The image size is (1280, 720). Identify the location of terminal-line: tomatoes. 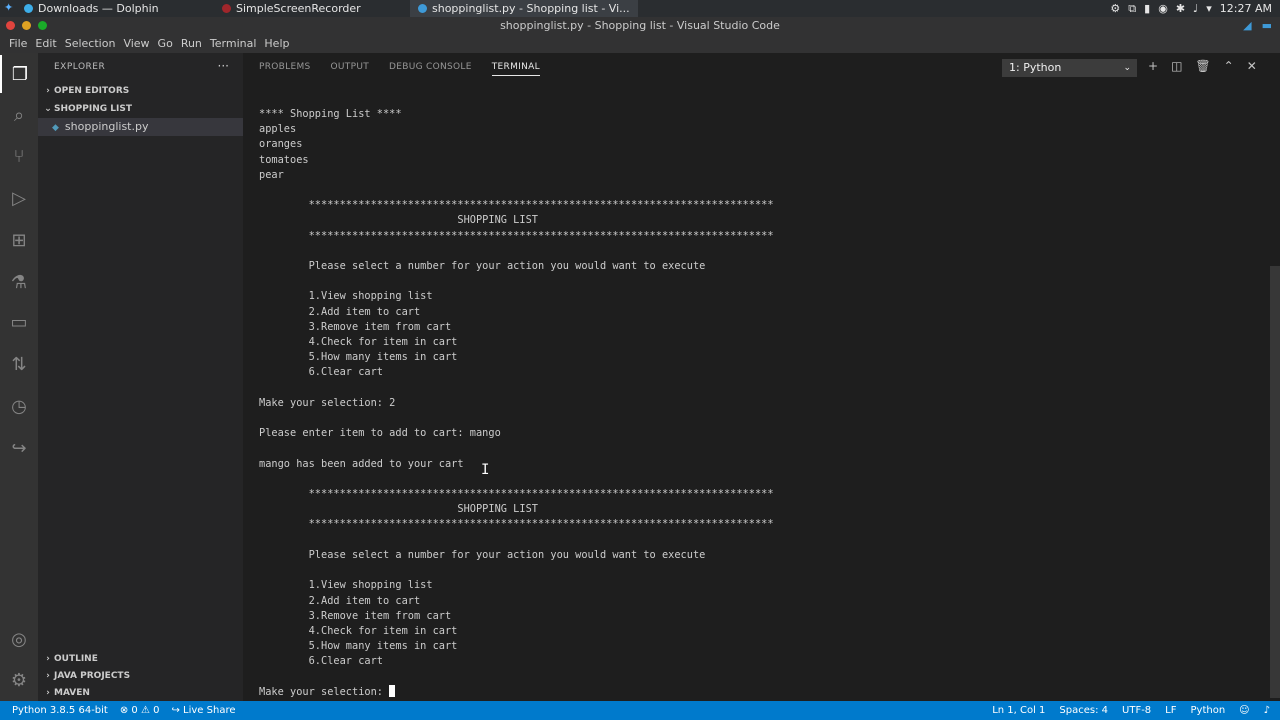
(284, 159).